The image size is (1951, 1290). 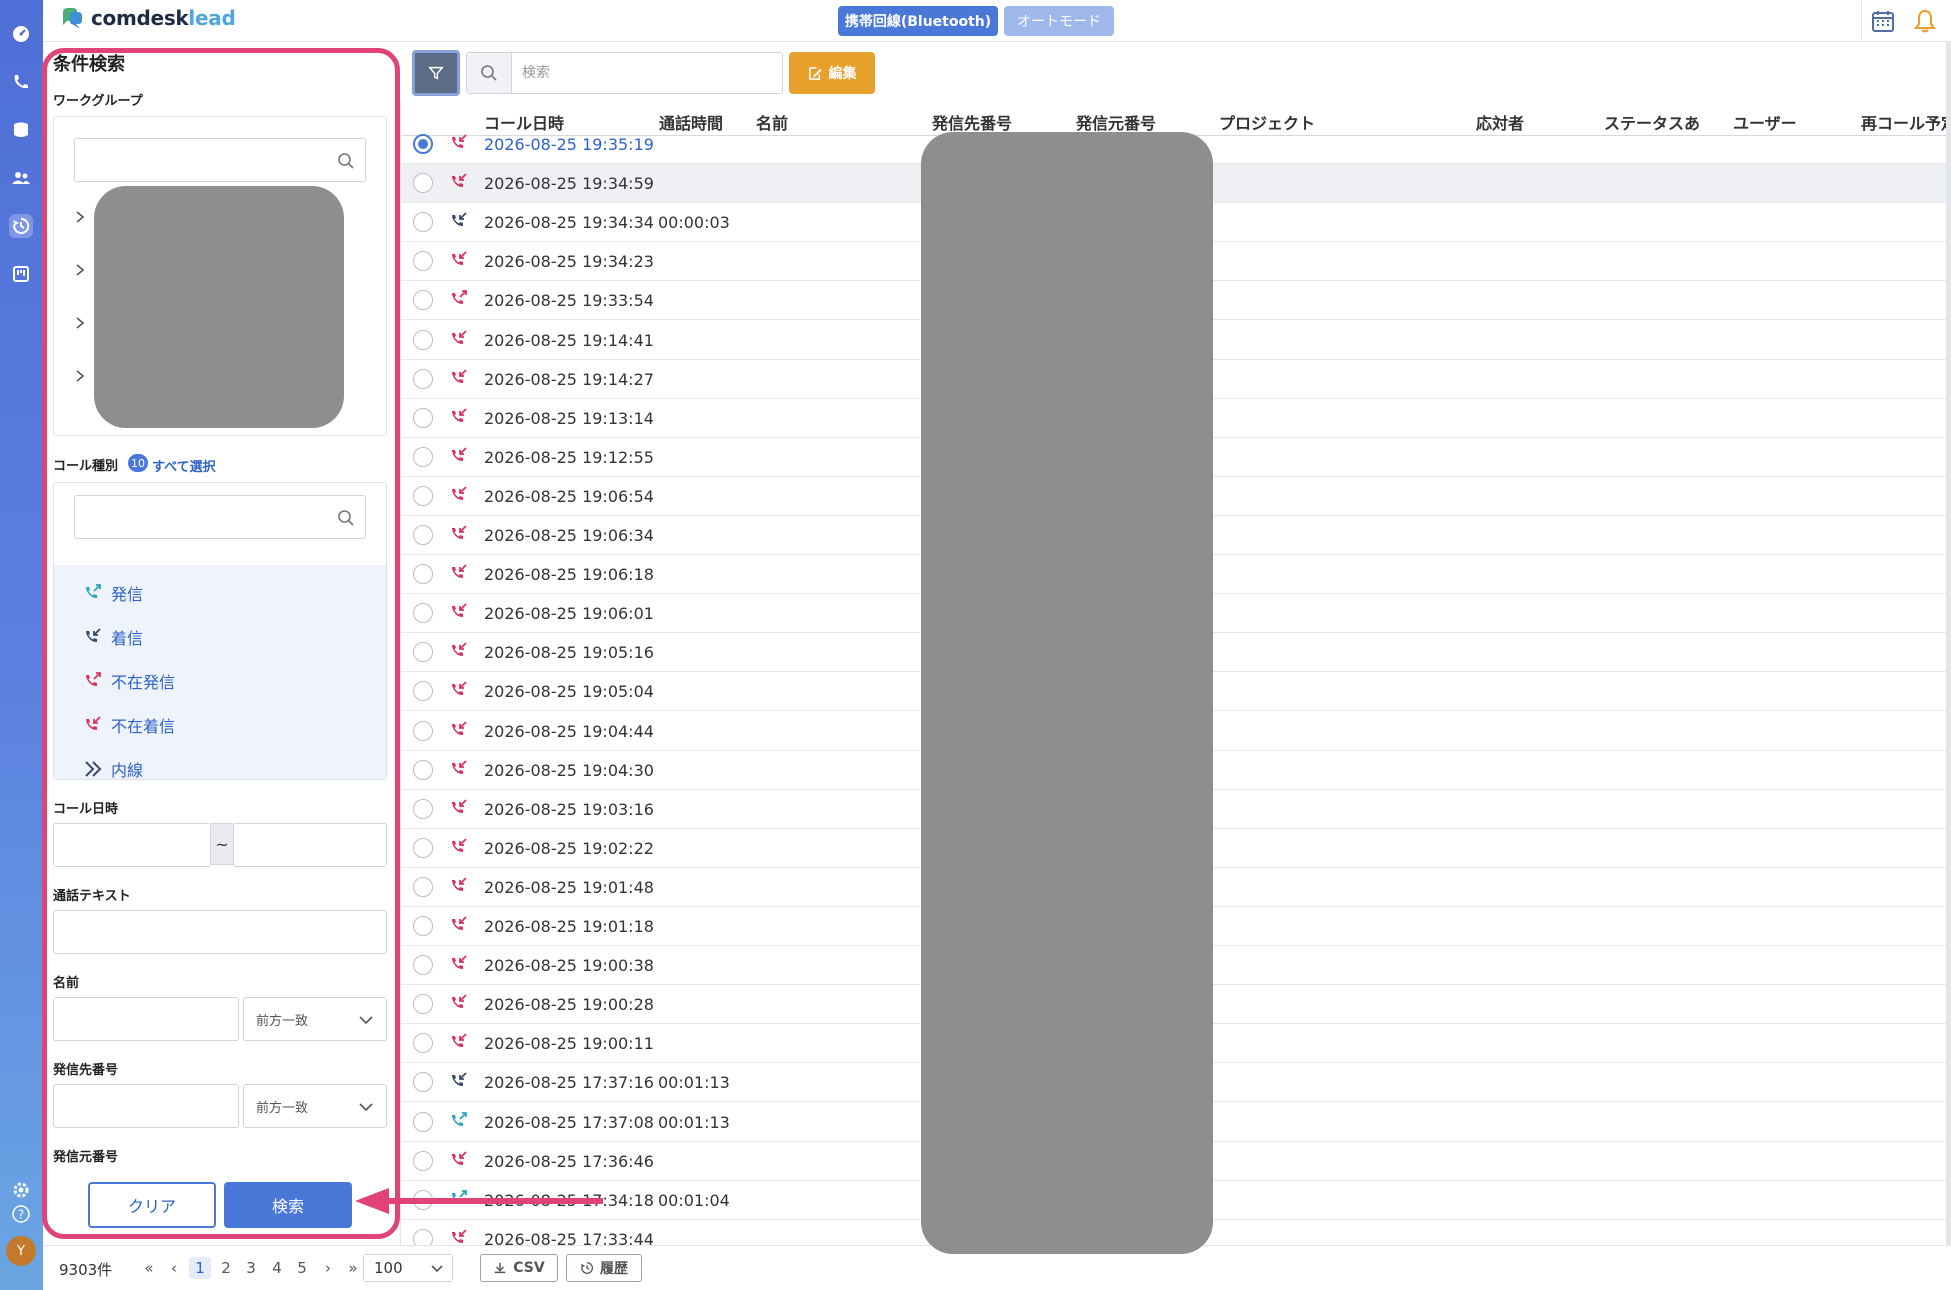 I want to click on calendar-icon, so click(x=1883, y=21).